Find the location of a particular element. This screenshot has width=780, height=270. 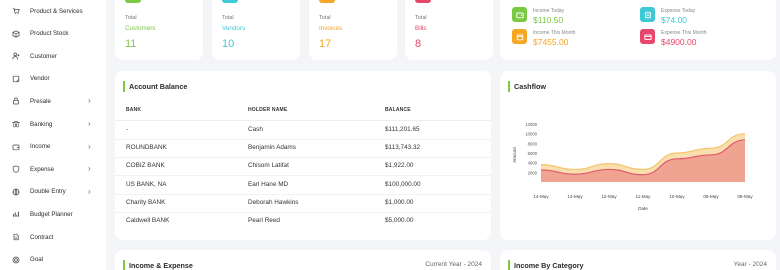

target-icon is located at coordinates (16, 260).